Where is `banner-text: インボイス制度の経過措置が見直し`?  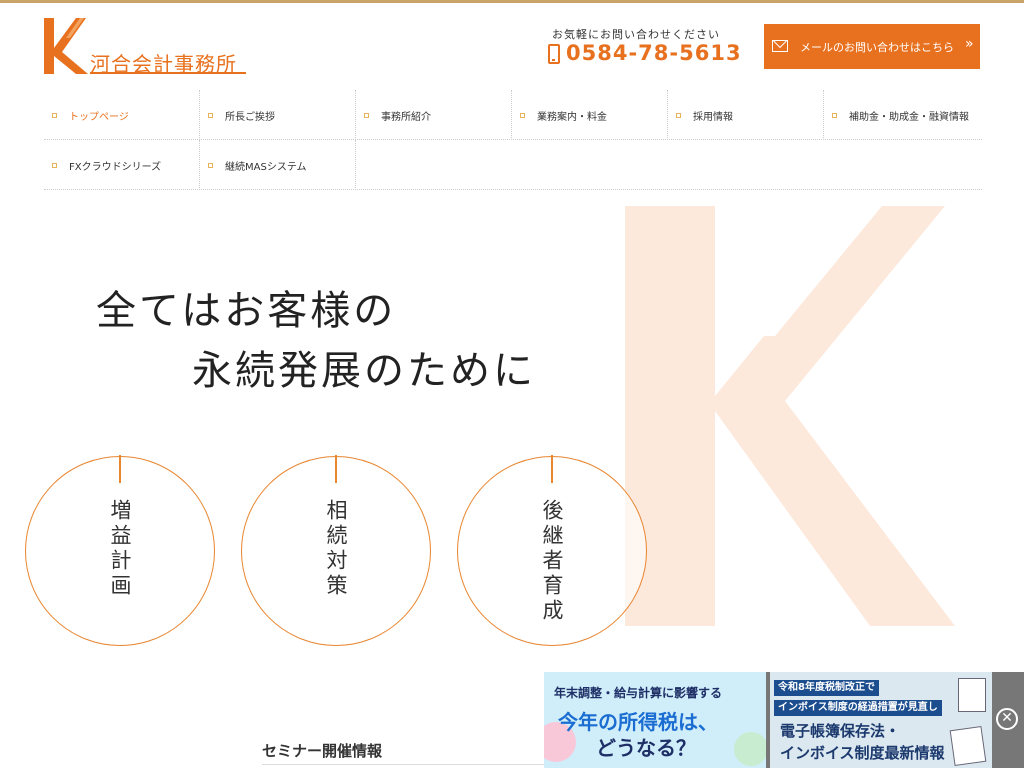 banner-text: インボイス制度の経過措置が見直し is located at coordinates (858, 708).